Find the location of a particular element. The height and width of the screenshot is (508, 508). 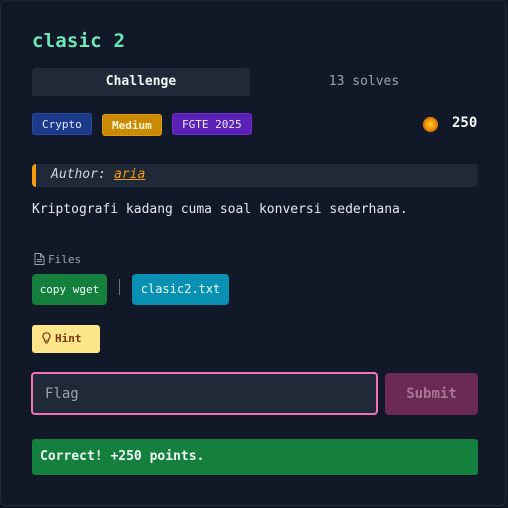

copy-wget-button: copy wget is located at coordinates (69, 289).